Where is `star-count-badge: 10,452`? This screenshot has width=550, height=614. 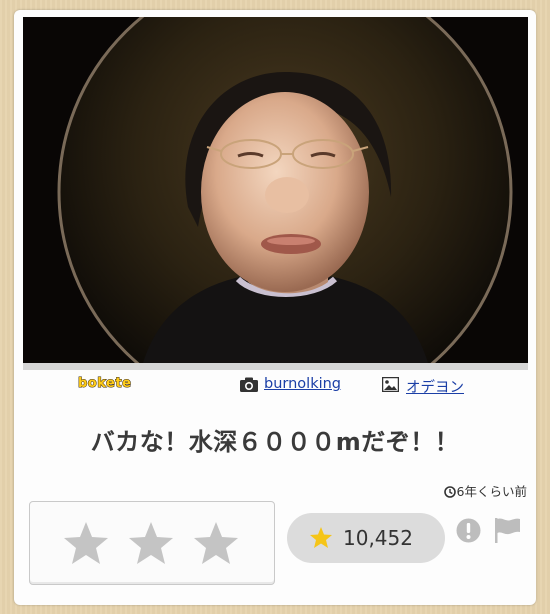
star-count-badge: 10,452 is located at coordinates (366, 538).